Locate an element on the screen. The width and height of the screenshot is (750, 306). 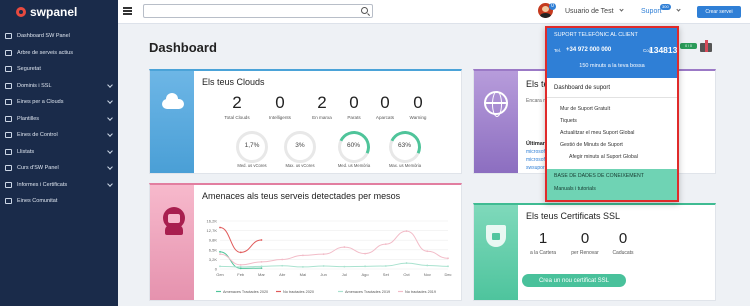
knowledge-base-title: BASE DE DADES DE CONEIXEMENT is located at coordinates (599, 176).